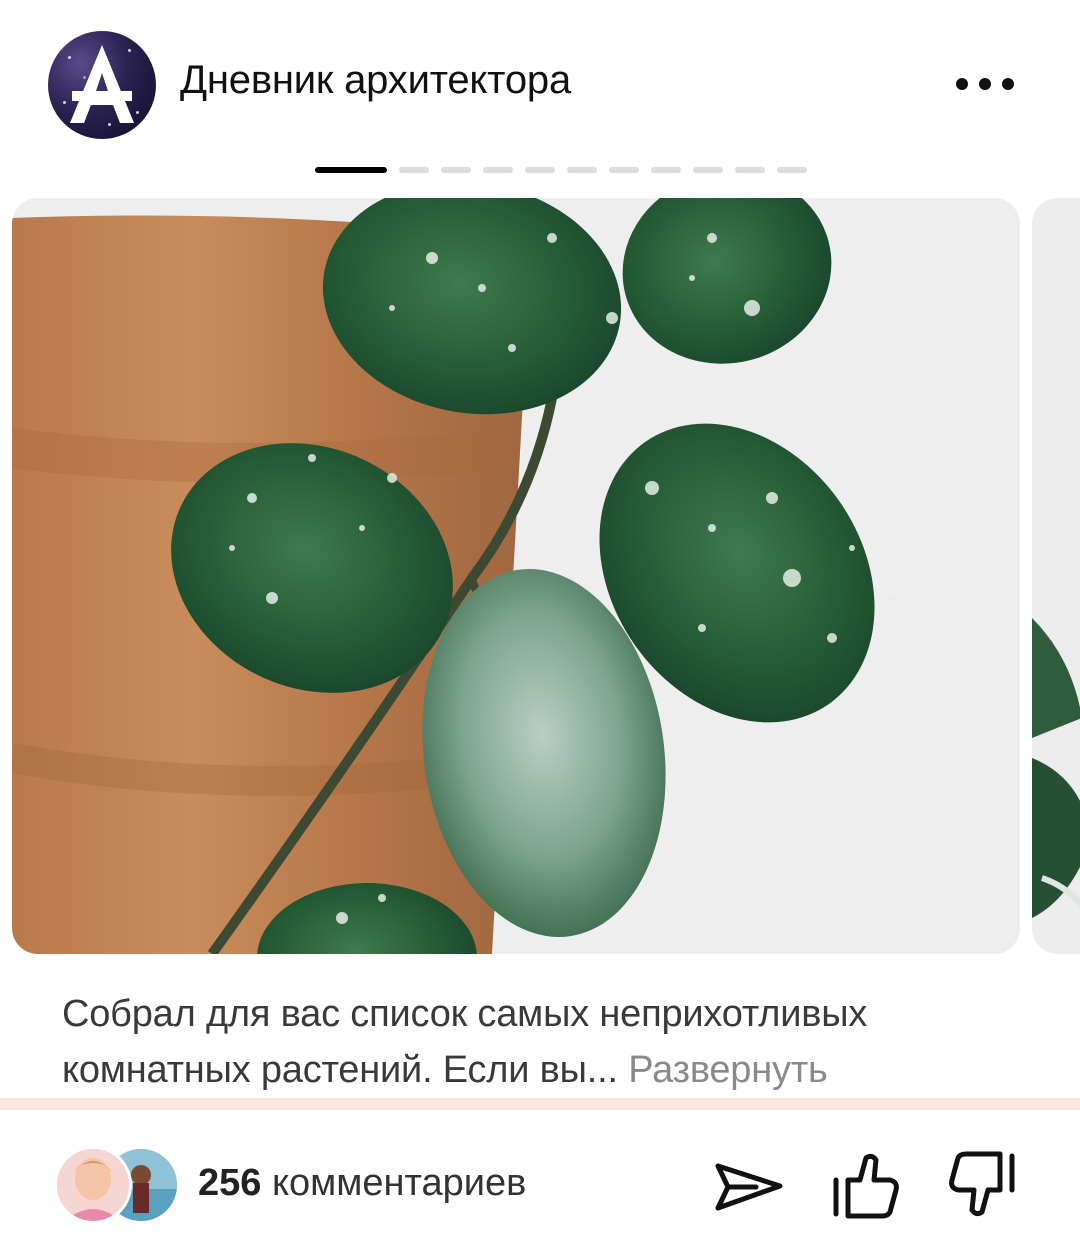 Image resolution: width=1080 pixels, height=1254 pixels. I want to click on share-button, so click(750, 1186).